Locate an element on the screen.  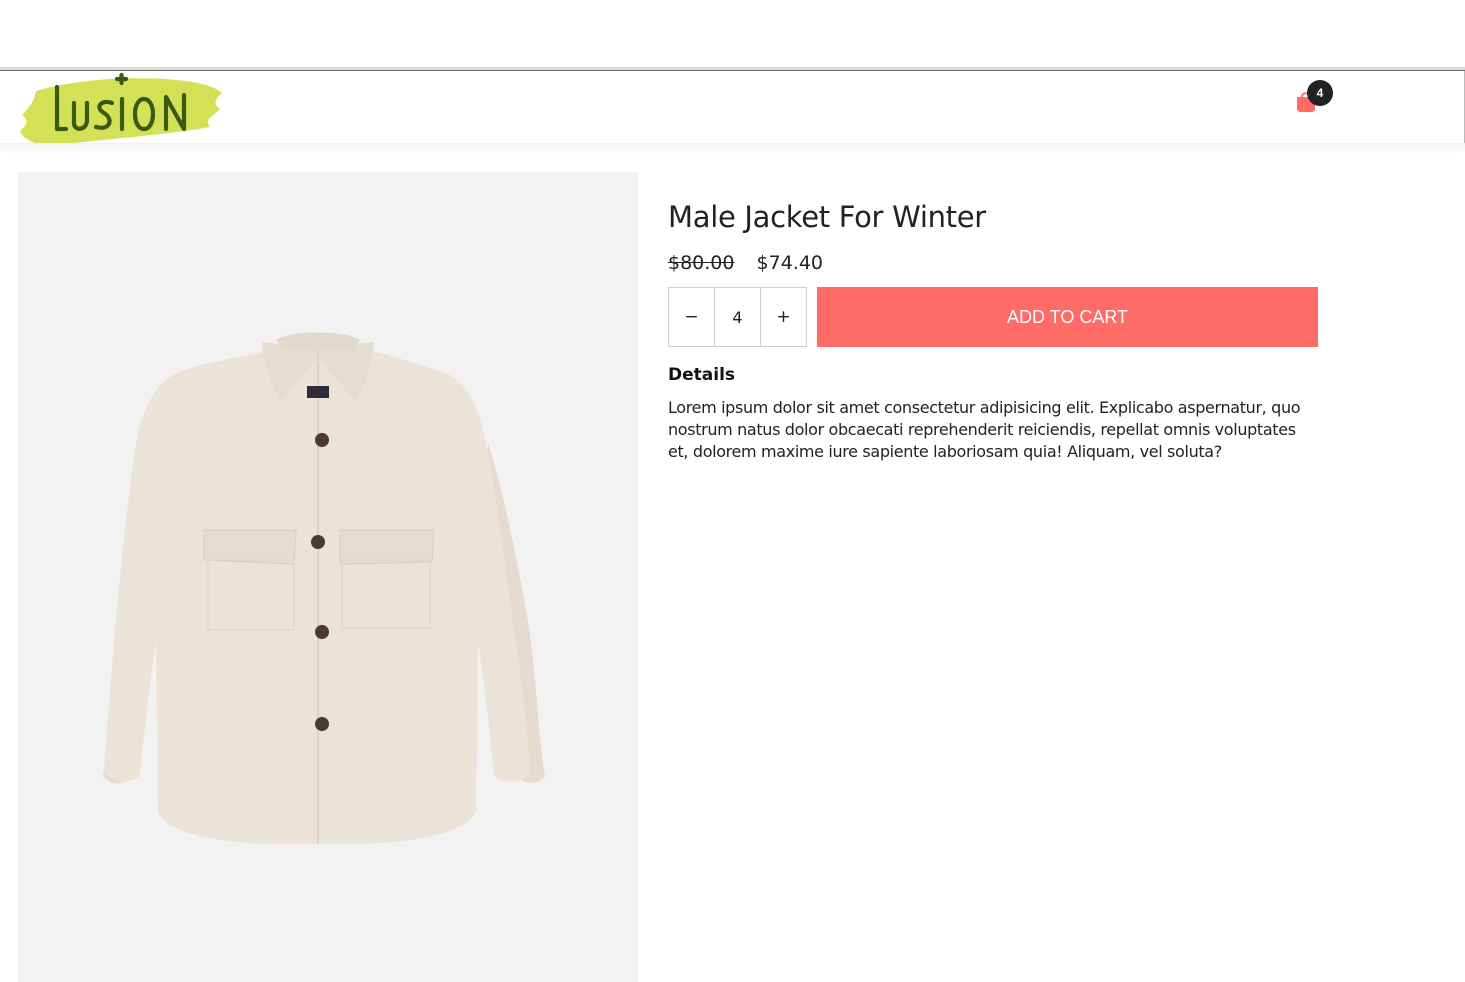
increment-button: + is located at coordinates (783, 317).